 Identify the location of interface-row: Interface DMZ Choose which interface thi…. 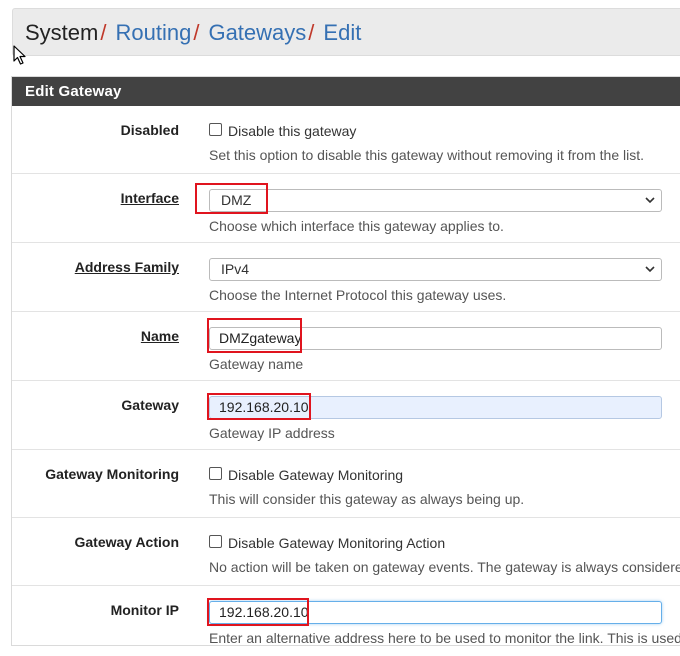
(346, 208).